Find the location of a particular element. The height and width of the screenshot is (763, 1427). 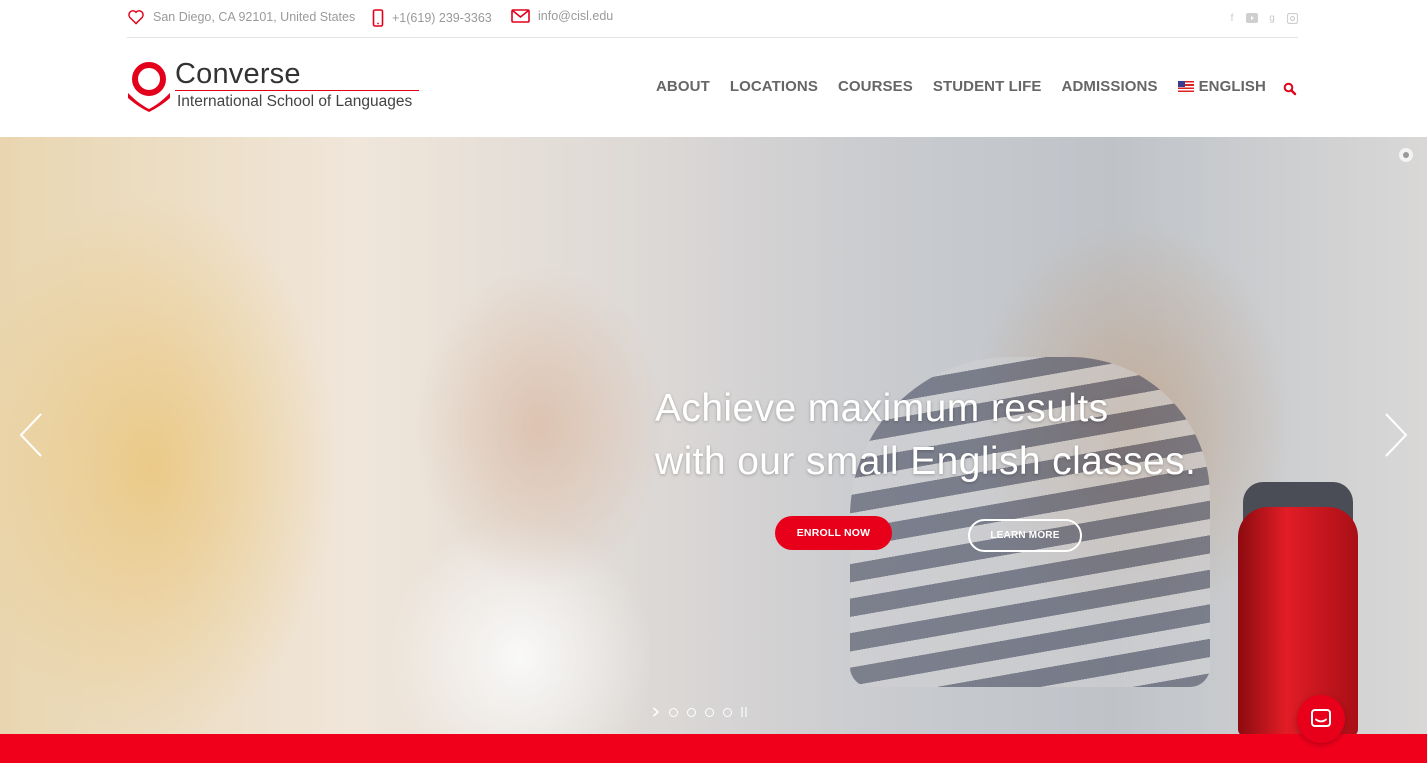

nav-about: ABOUT is located at coordinates (683, 86).